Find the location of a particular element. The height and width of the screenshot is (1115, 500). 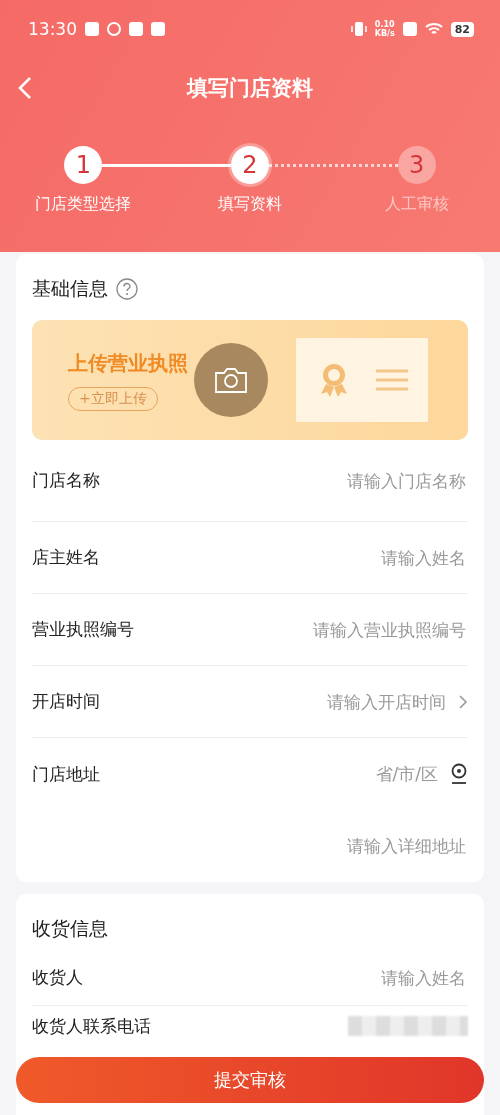

vibrate-icon is located at coordinates (358, 29).